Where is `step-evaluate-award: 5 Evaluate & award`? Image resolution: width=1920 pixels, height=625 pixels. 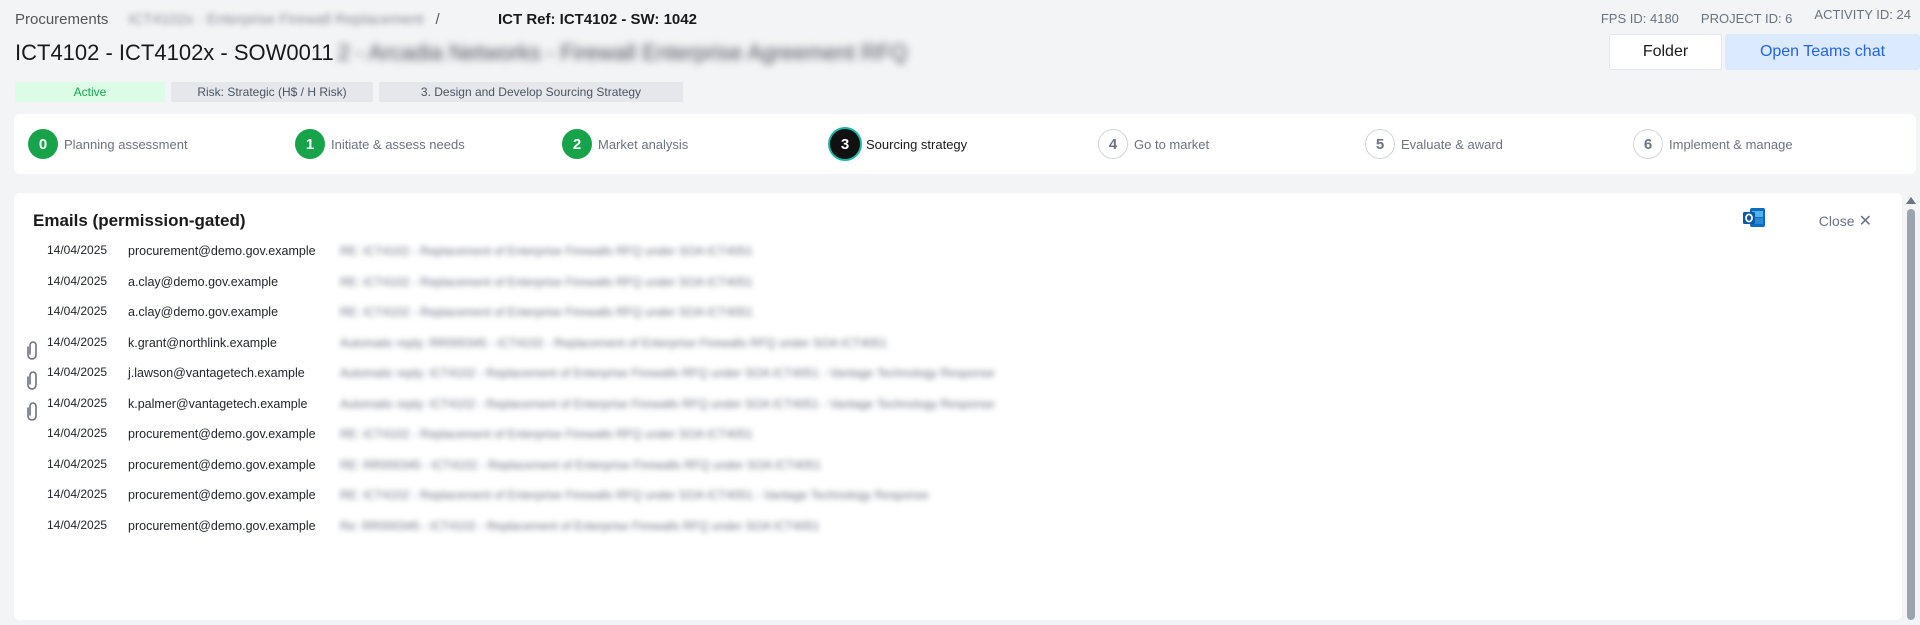
step-evaluate-award: 5 Evaluate & award is located at coordinates (1434, 144).